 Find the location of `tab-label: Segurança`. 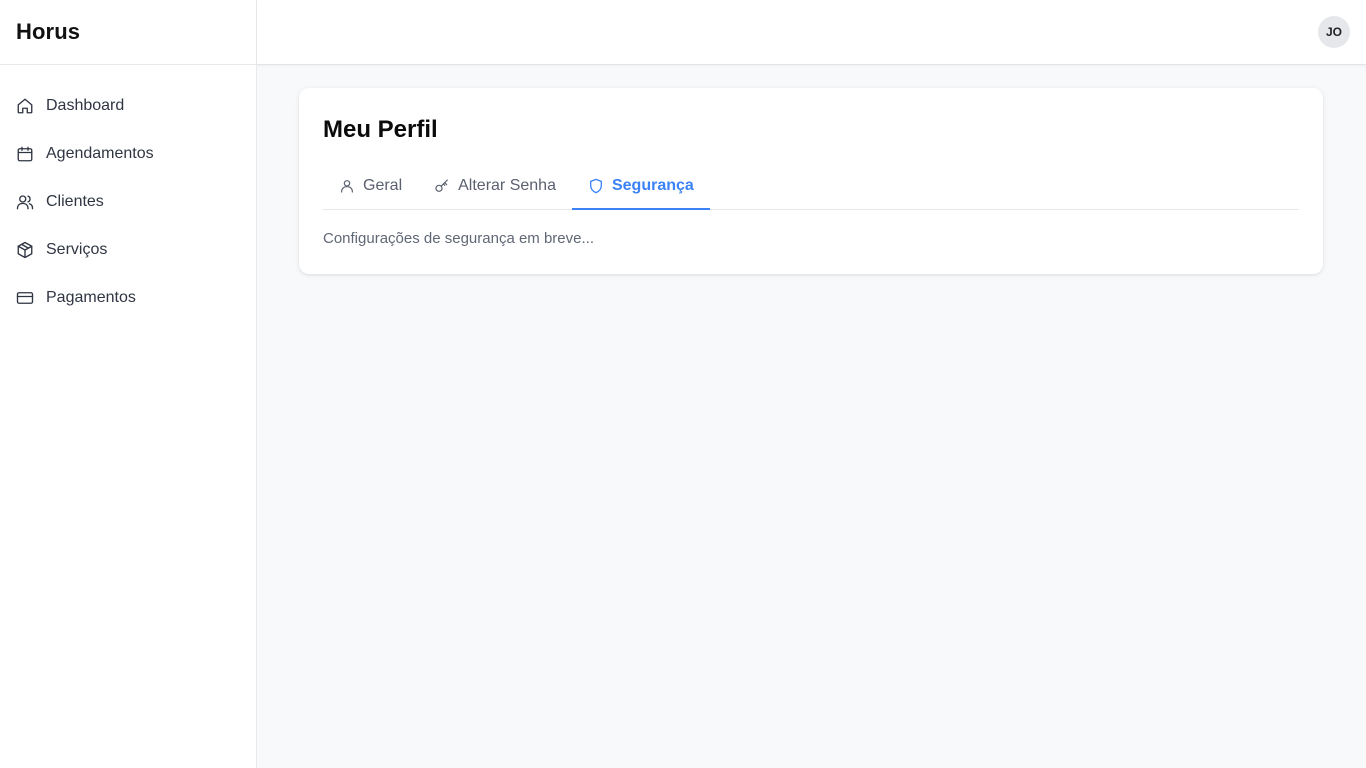

tab-label: Segurança is located at coordinates (652, 185).